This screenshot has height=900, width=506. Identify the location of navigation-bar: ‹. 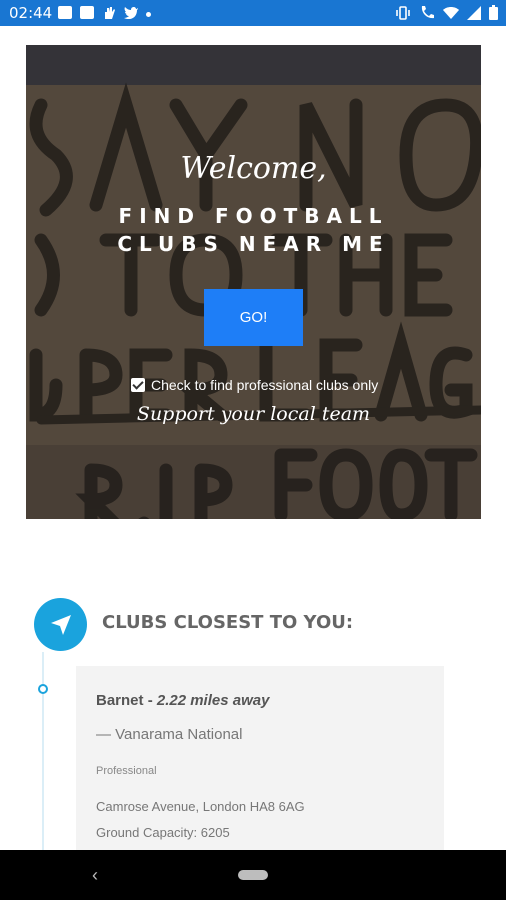
(253, 875).